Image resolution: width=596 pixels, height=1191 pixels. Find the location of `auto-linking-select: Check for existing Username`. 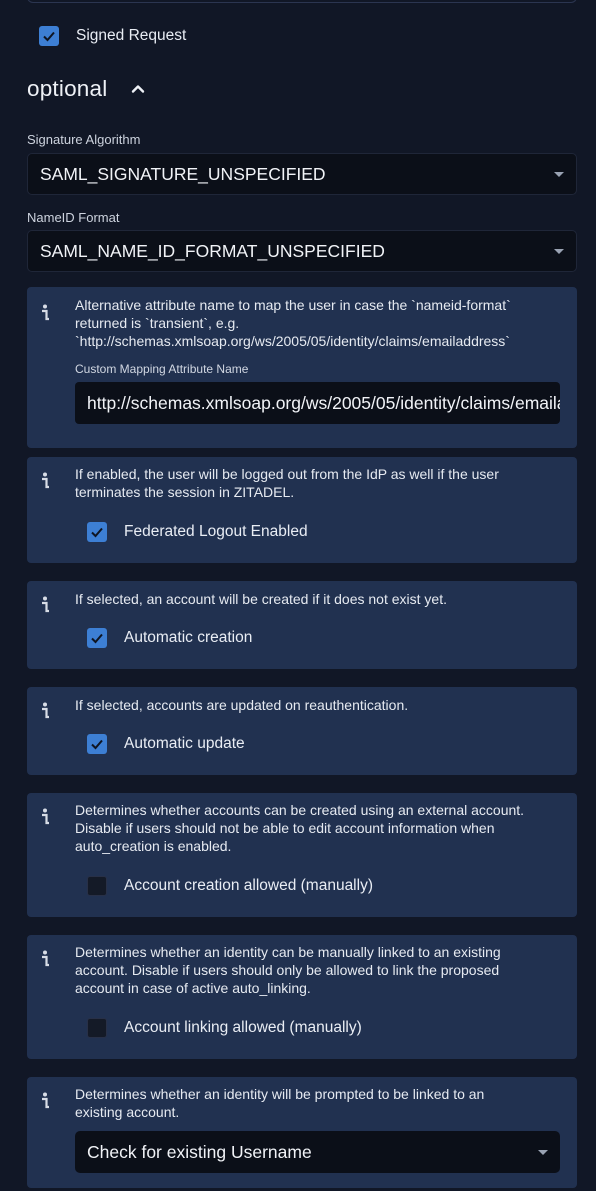

auto-linking-select: Check for existing Username is located at coordinates (317, 1152).